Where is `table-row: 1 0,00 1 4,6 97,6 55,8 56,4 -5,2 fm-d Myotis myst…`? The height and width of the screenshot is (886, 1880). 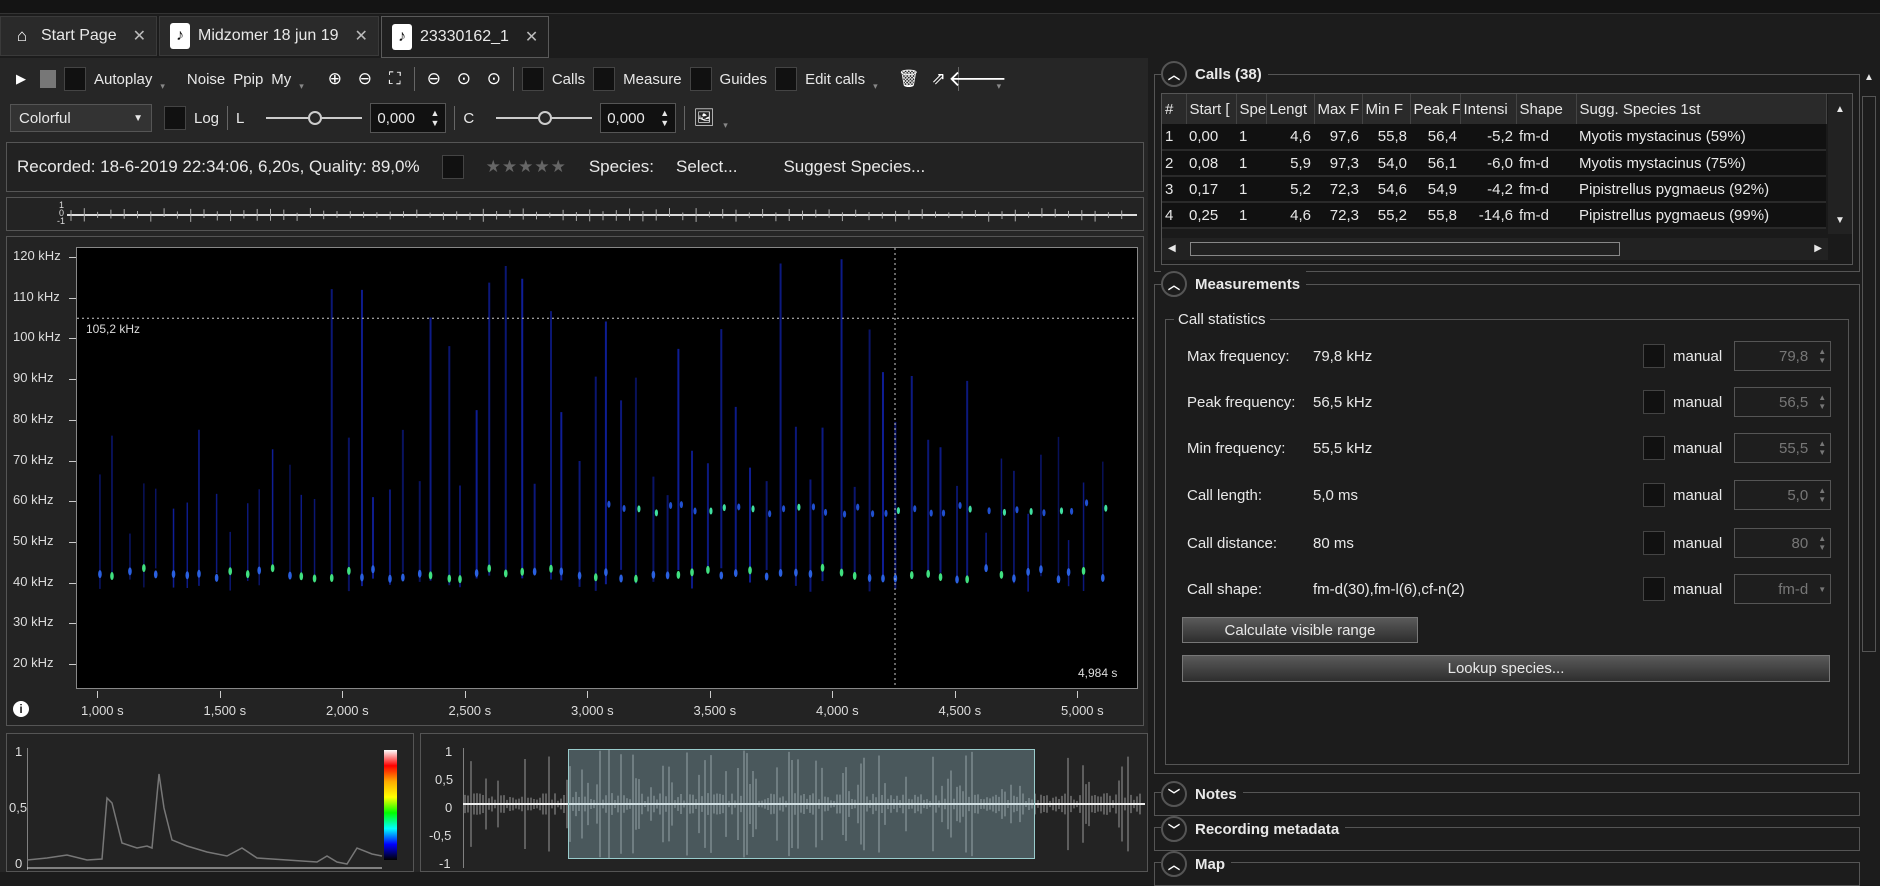
table-row: 1 0,00 1 4,6 97,6 55,8 56,4 -5,2 fm-d Myotis myst… is located at coordinates (1494, 137).